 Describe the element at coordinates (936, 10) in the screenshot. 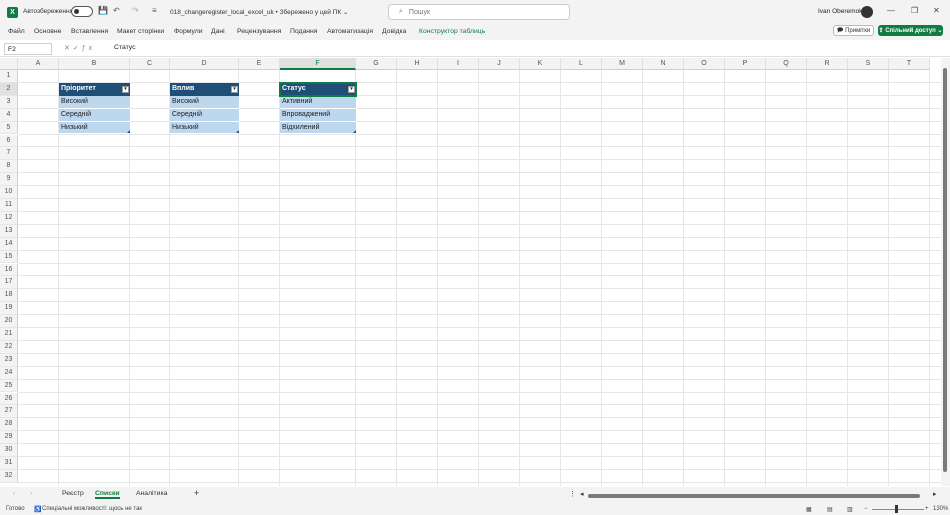

I see `close-icon: ✕` at that location.